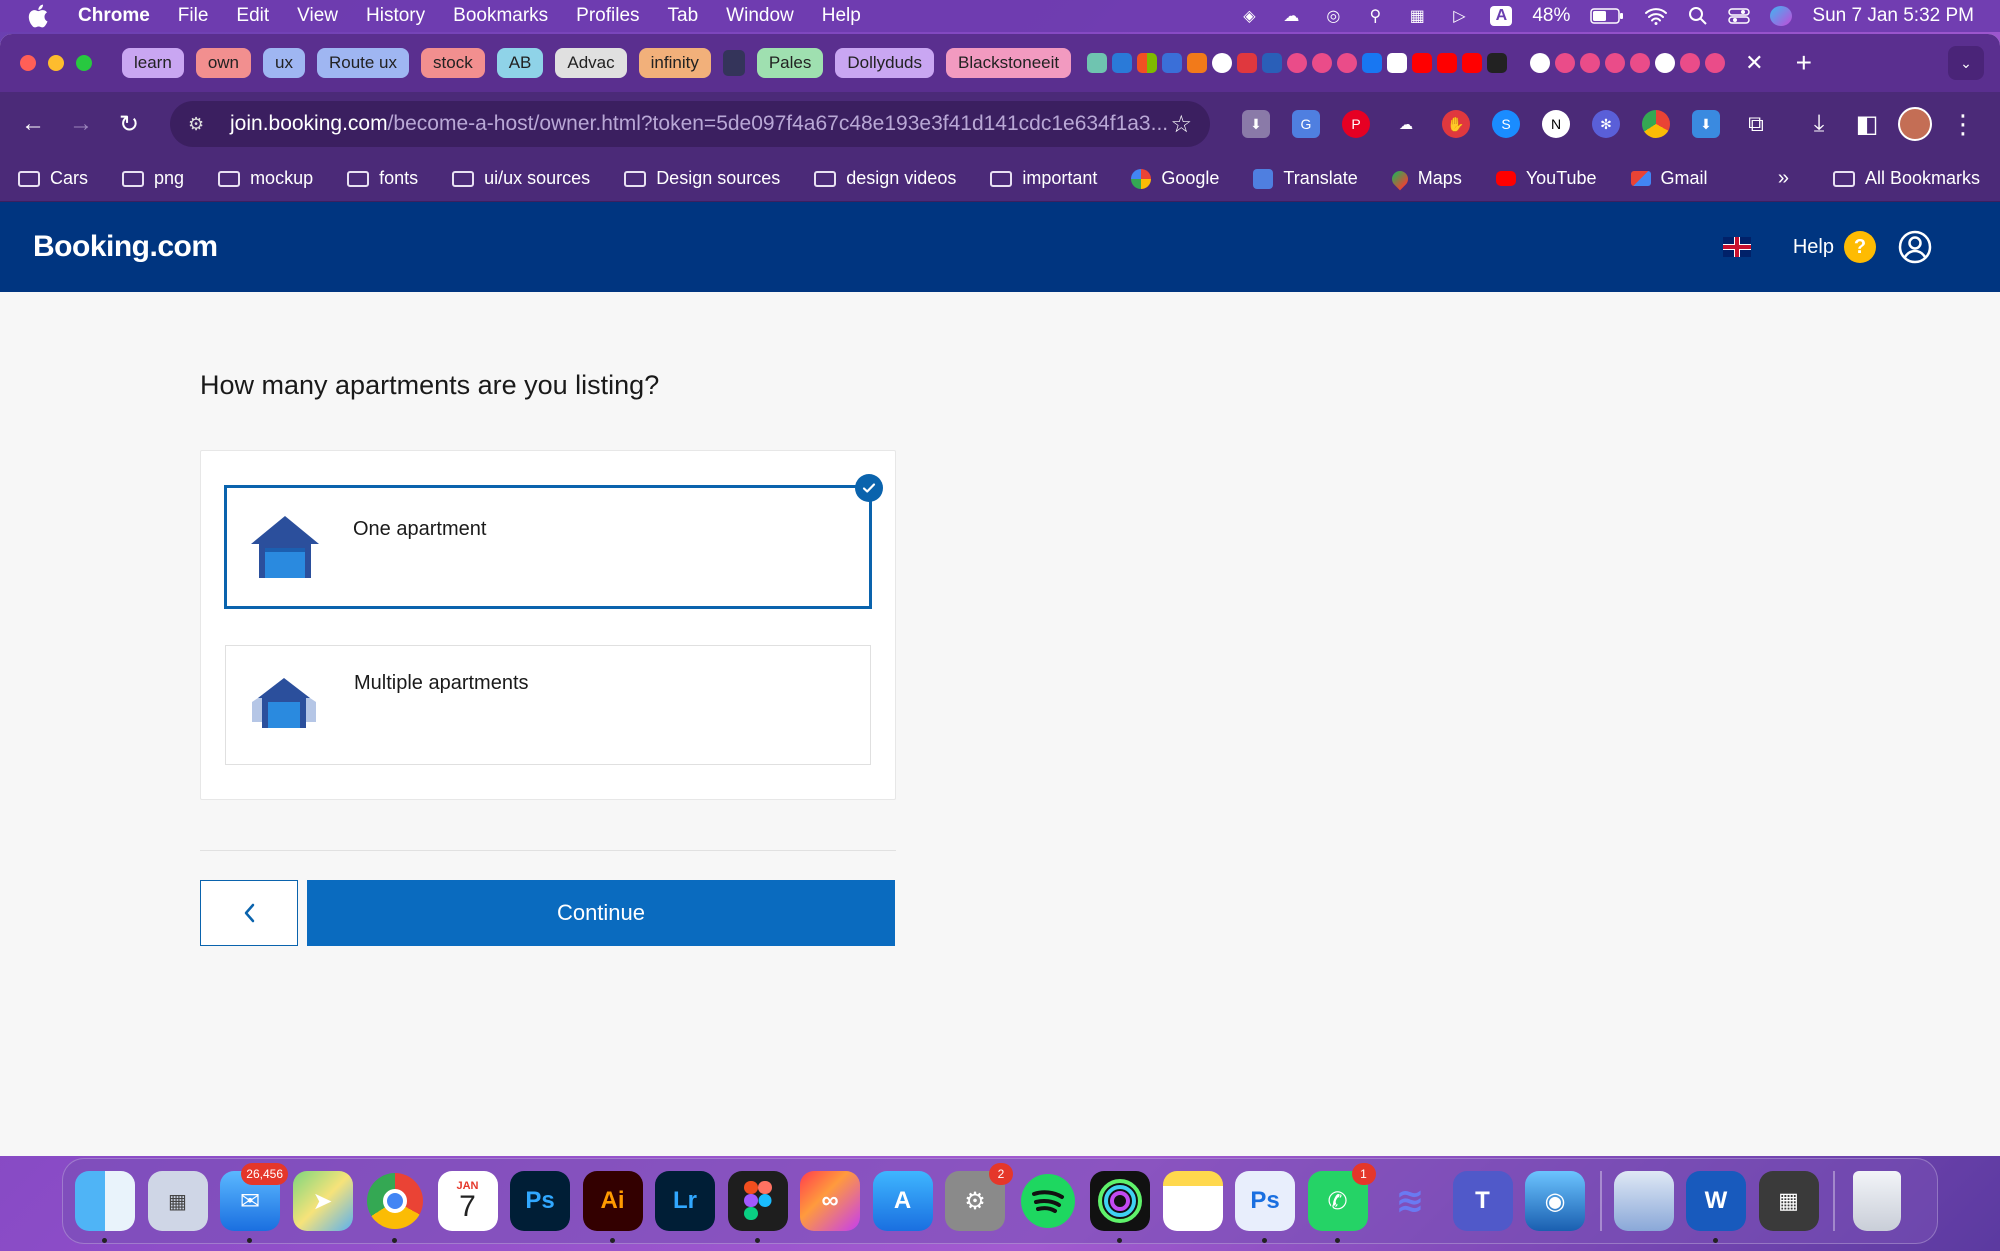  I want to click on menu-profiles: Profiles, so click(607, 16).